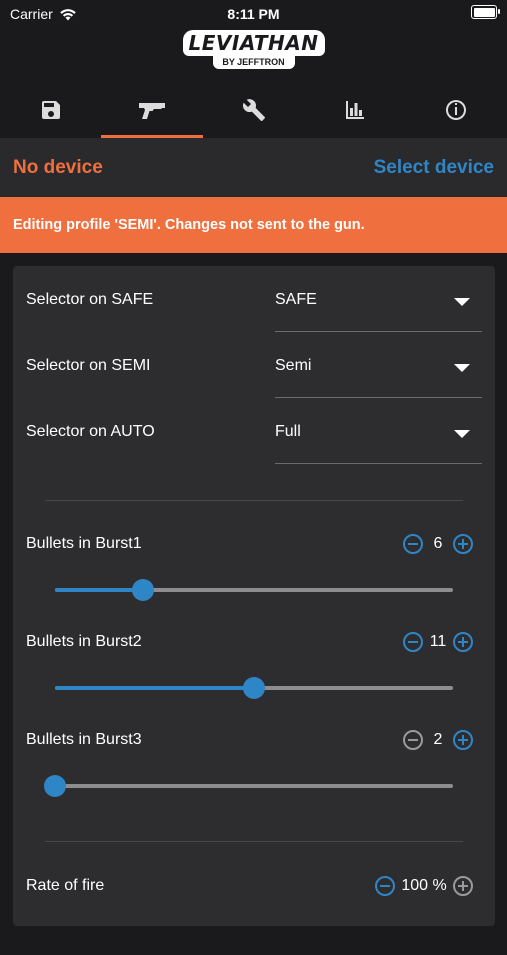 The image size is (507, 955). I want to click on burst-stepper: 11, so click(438, 642).